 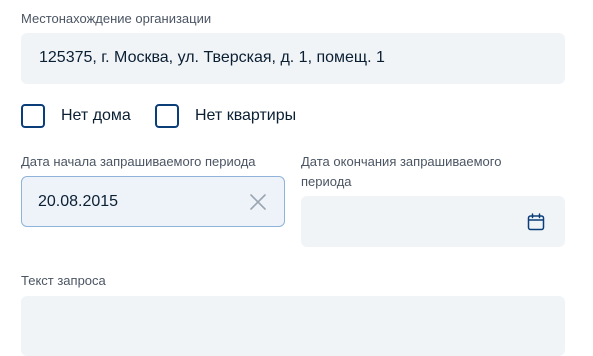 What do you see at coordinates (326, 181) in the screenshot?
I see `period-end-label-line2: периода` at bounding box center [326, 181].